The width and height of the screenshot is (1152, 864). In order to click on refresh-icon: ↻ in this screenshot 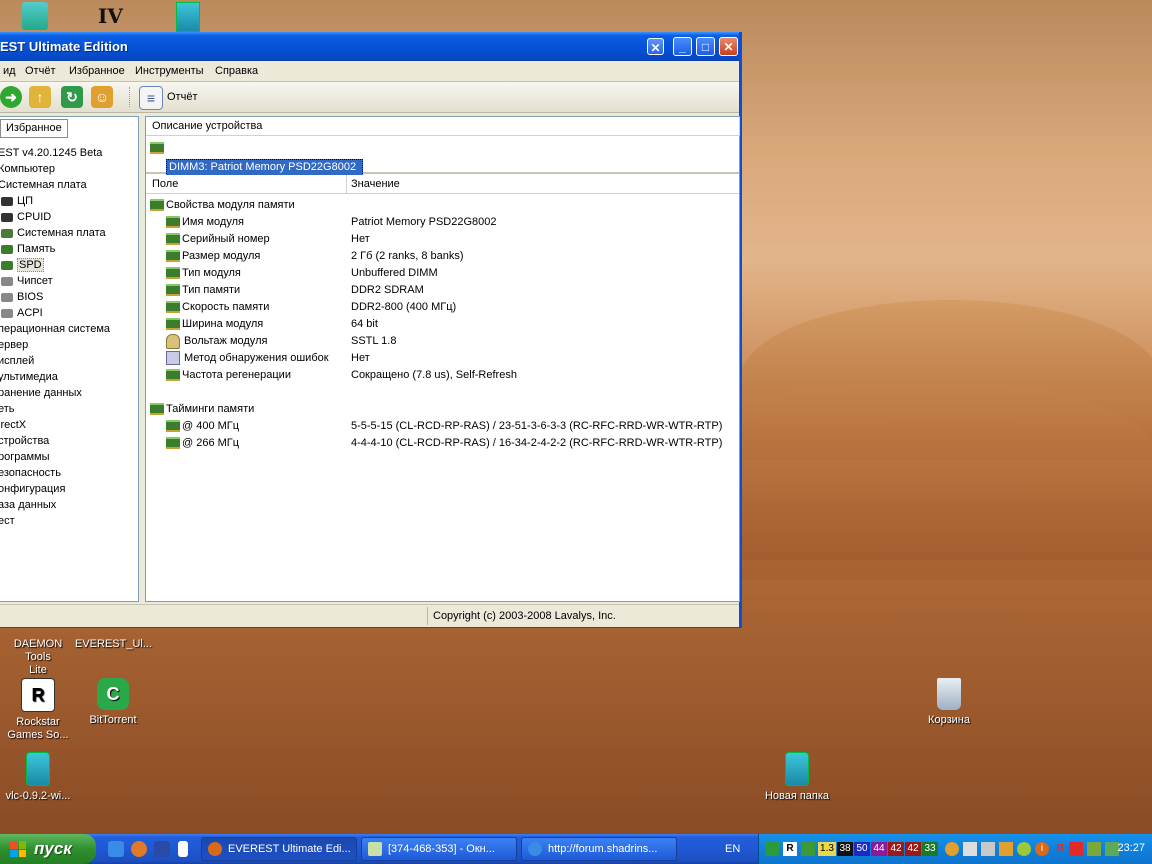, I will do `click(72, 97)`.